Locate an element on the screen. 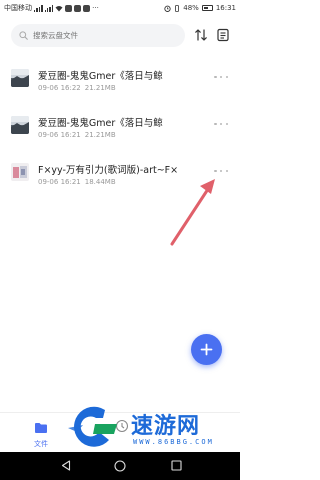  file-meta: 09-06 16:21 18.44MB is located at coordinates (77, 182).